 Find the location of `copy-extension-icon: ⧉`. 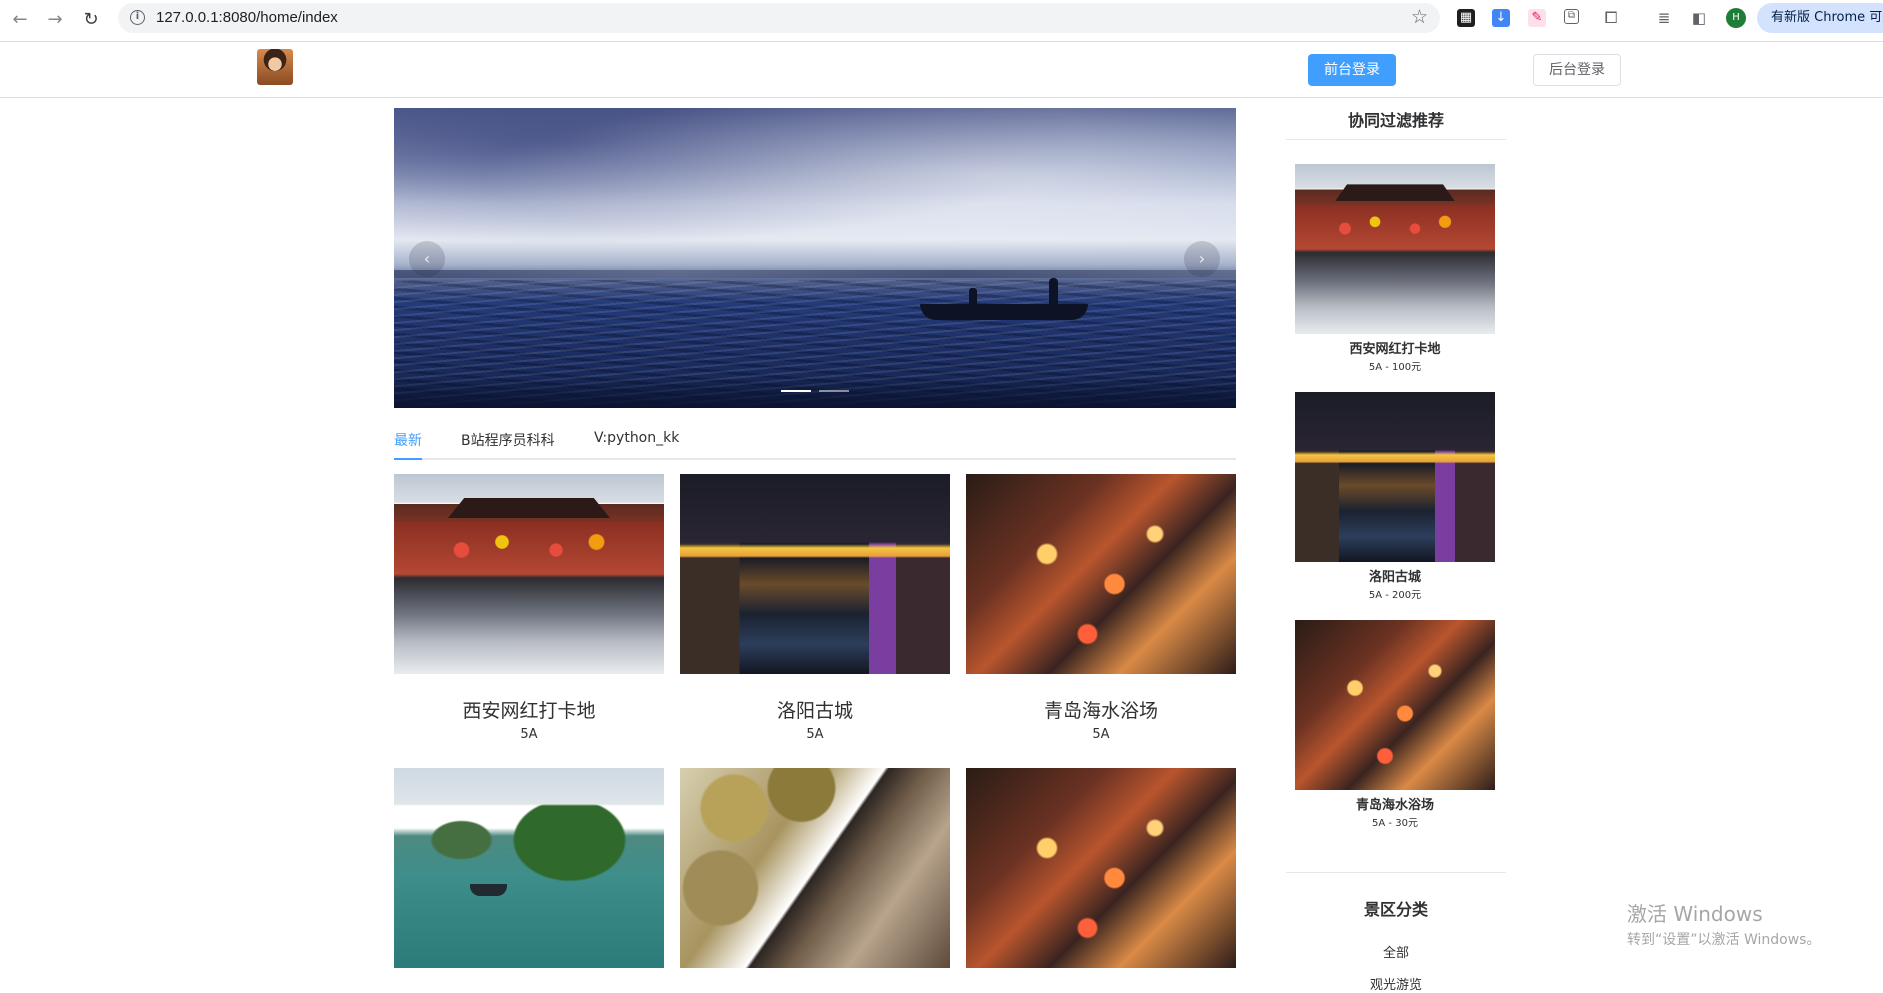

copy-extension-icon: ⧉ is located at coordinates (1571, 16).